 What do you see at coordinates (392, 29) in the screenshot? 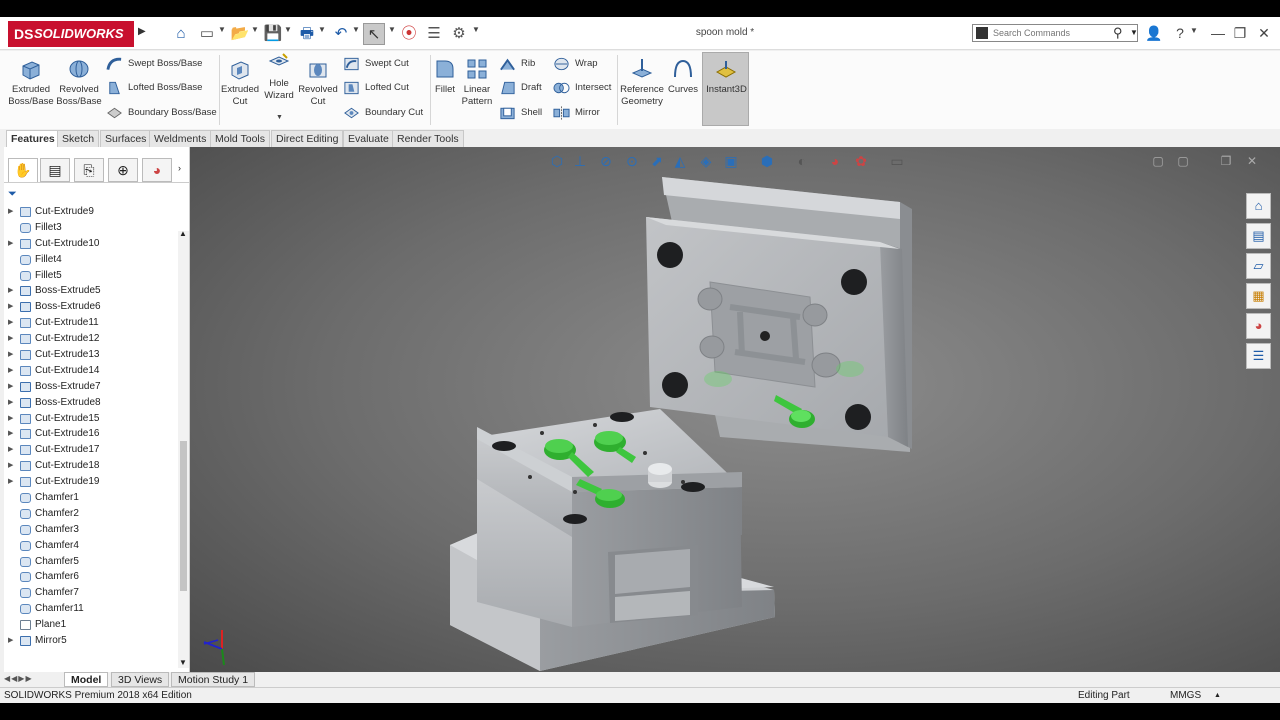
I see `select-dropdown-icon: ▼` at bounding box center [392, 29].